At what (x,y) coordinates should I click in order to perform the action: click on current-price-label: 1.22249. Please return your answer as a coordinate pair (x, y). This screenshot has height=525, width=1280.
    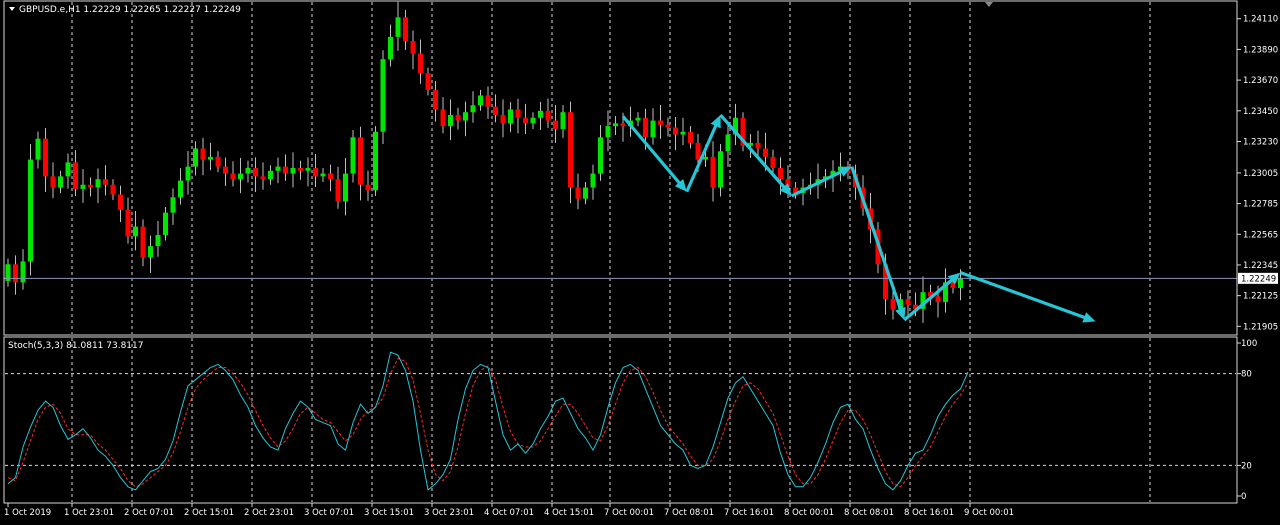
    Looking at the image, I should click on (1258, 278).